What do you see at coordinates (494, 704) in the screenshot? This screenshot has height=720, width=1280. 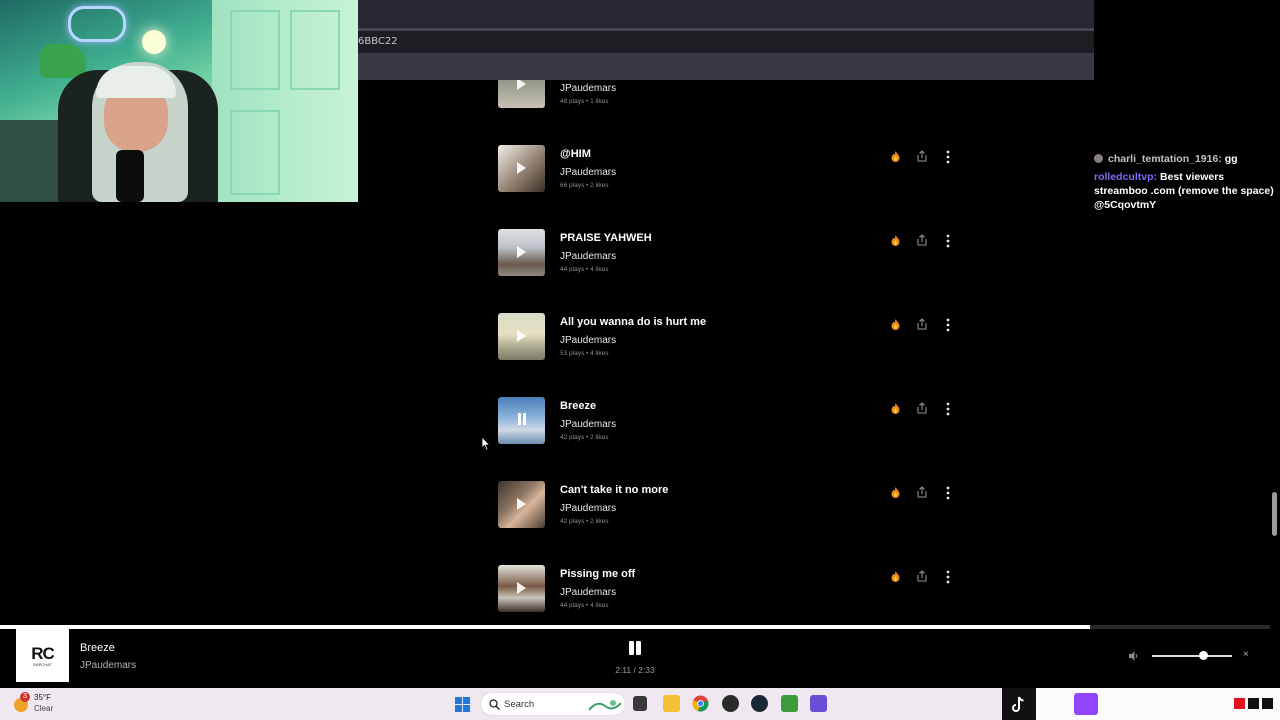 I see `search-icon` at bounding box center [494, 704].